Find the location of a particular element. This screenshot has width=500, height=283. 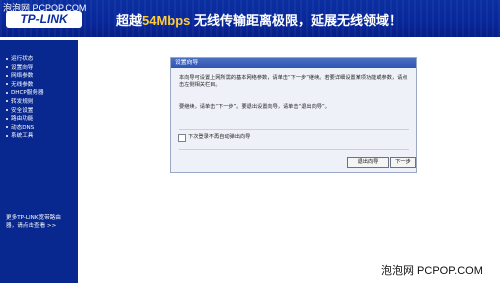

sidebar-item-routing: 路由功能 is located at coordinates (25, 119).